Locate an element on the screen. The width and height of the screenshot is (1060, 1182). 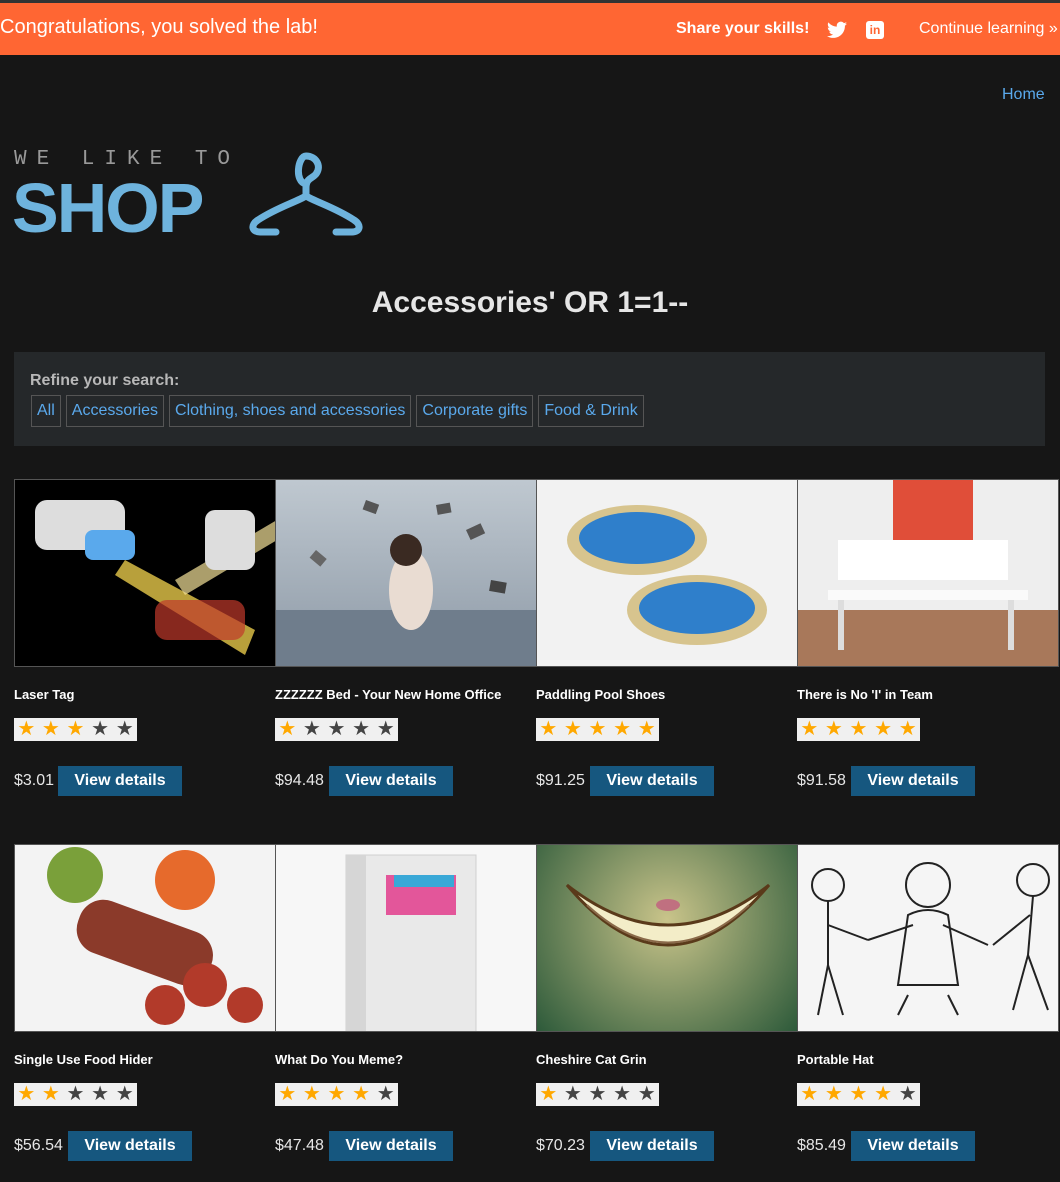
product-name: There is No 'I' in Team is located at coordinates (865, 694).